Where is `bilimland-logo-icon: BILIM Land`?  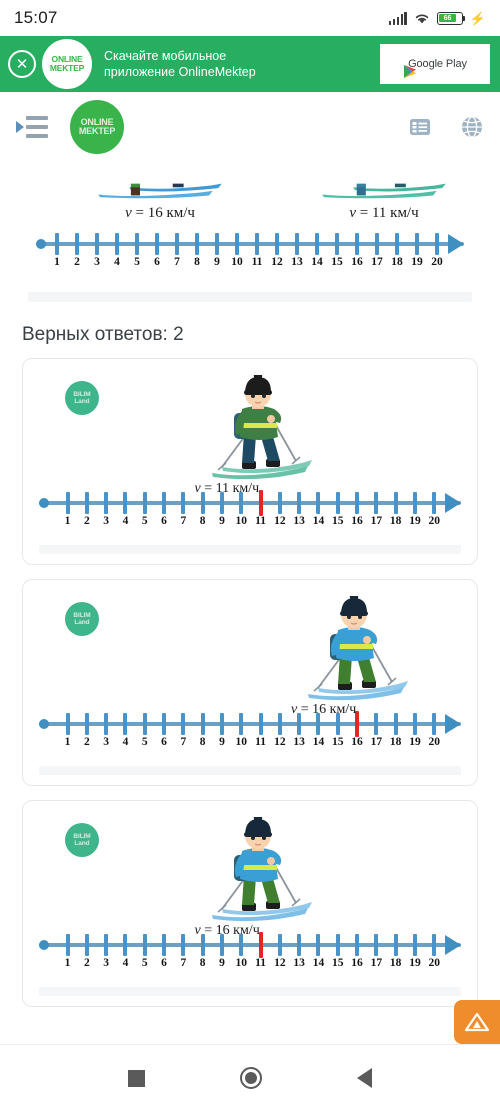 bilimland-logo-icon: BILIM Land is located at coordinates (82, 619).